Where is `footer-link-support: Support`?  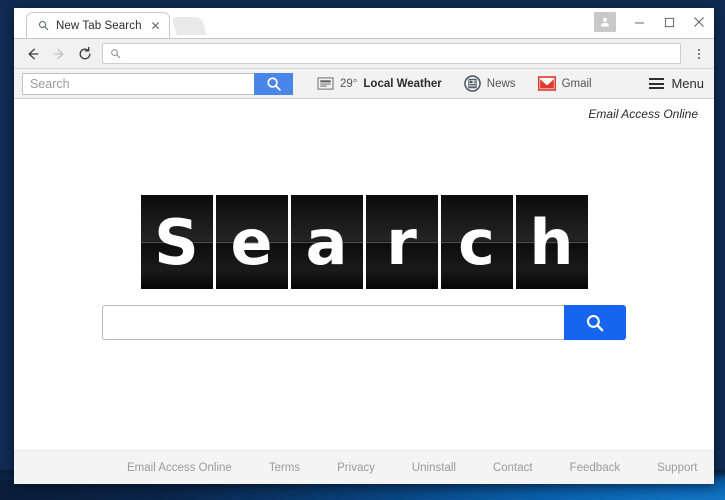
footer-link-support: Support is located at coordinates (677, 468).